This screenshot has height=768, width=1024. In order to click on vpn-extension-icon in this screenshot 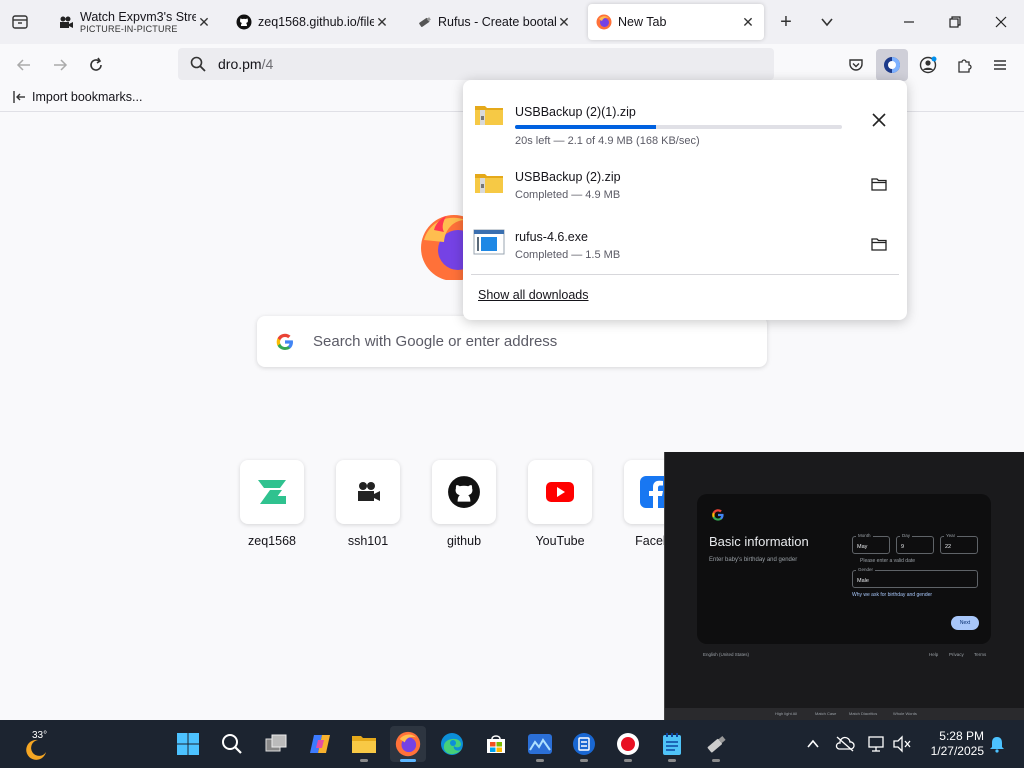, I will do `click(892, 65)`.